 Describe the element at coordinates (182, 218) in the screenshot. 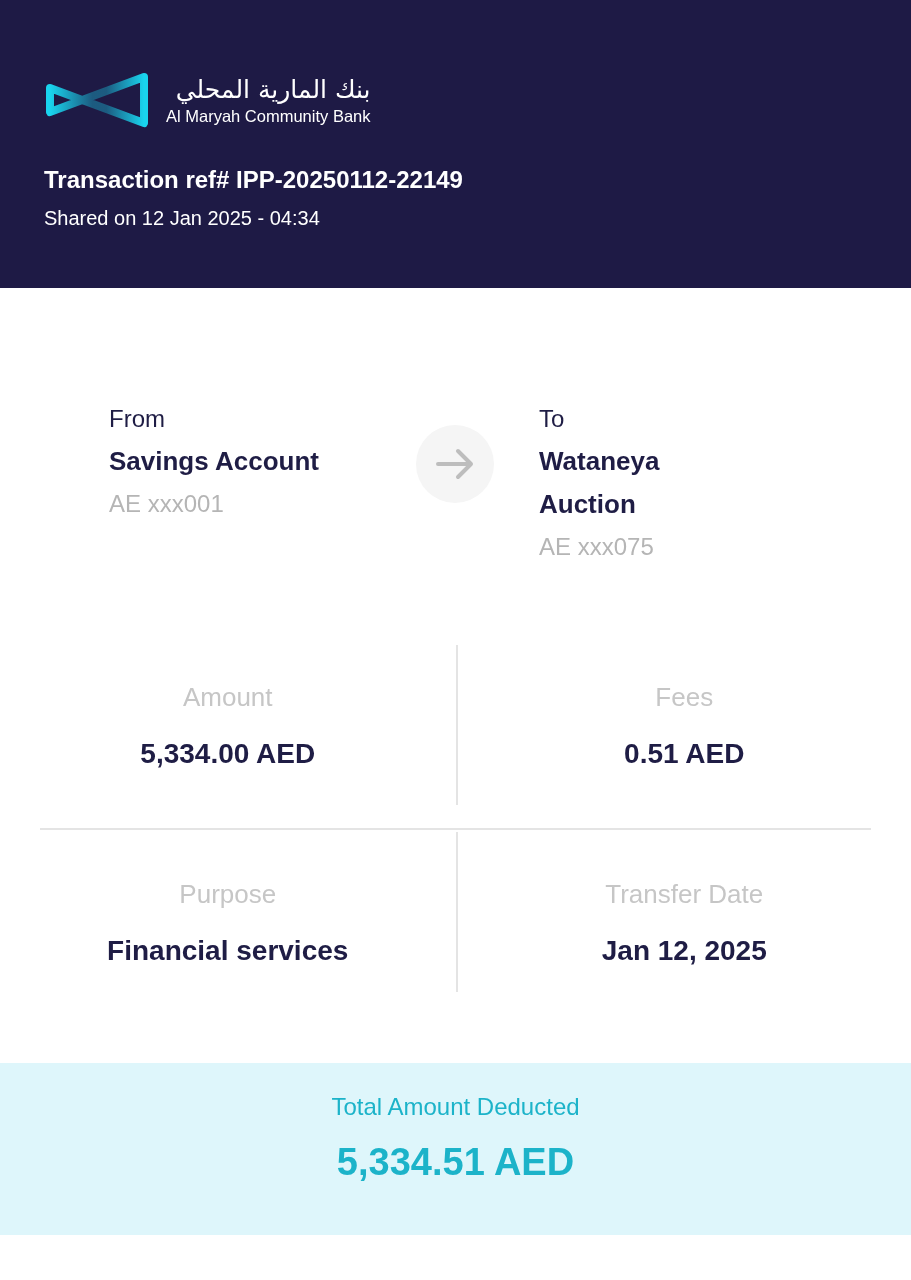

I see `shared-date: Shared on 12 Jan 2025 - 04:34` at that location.